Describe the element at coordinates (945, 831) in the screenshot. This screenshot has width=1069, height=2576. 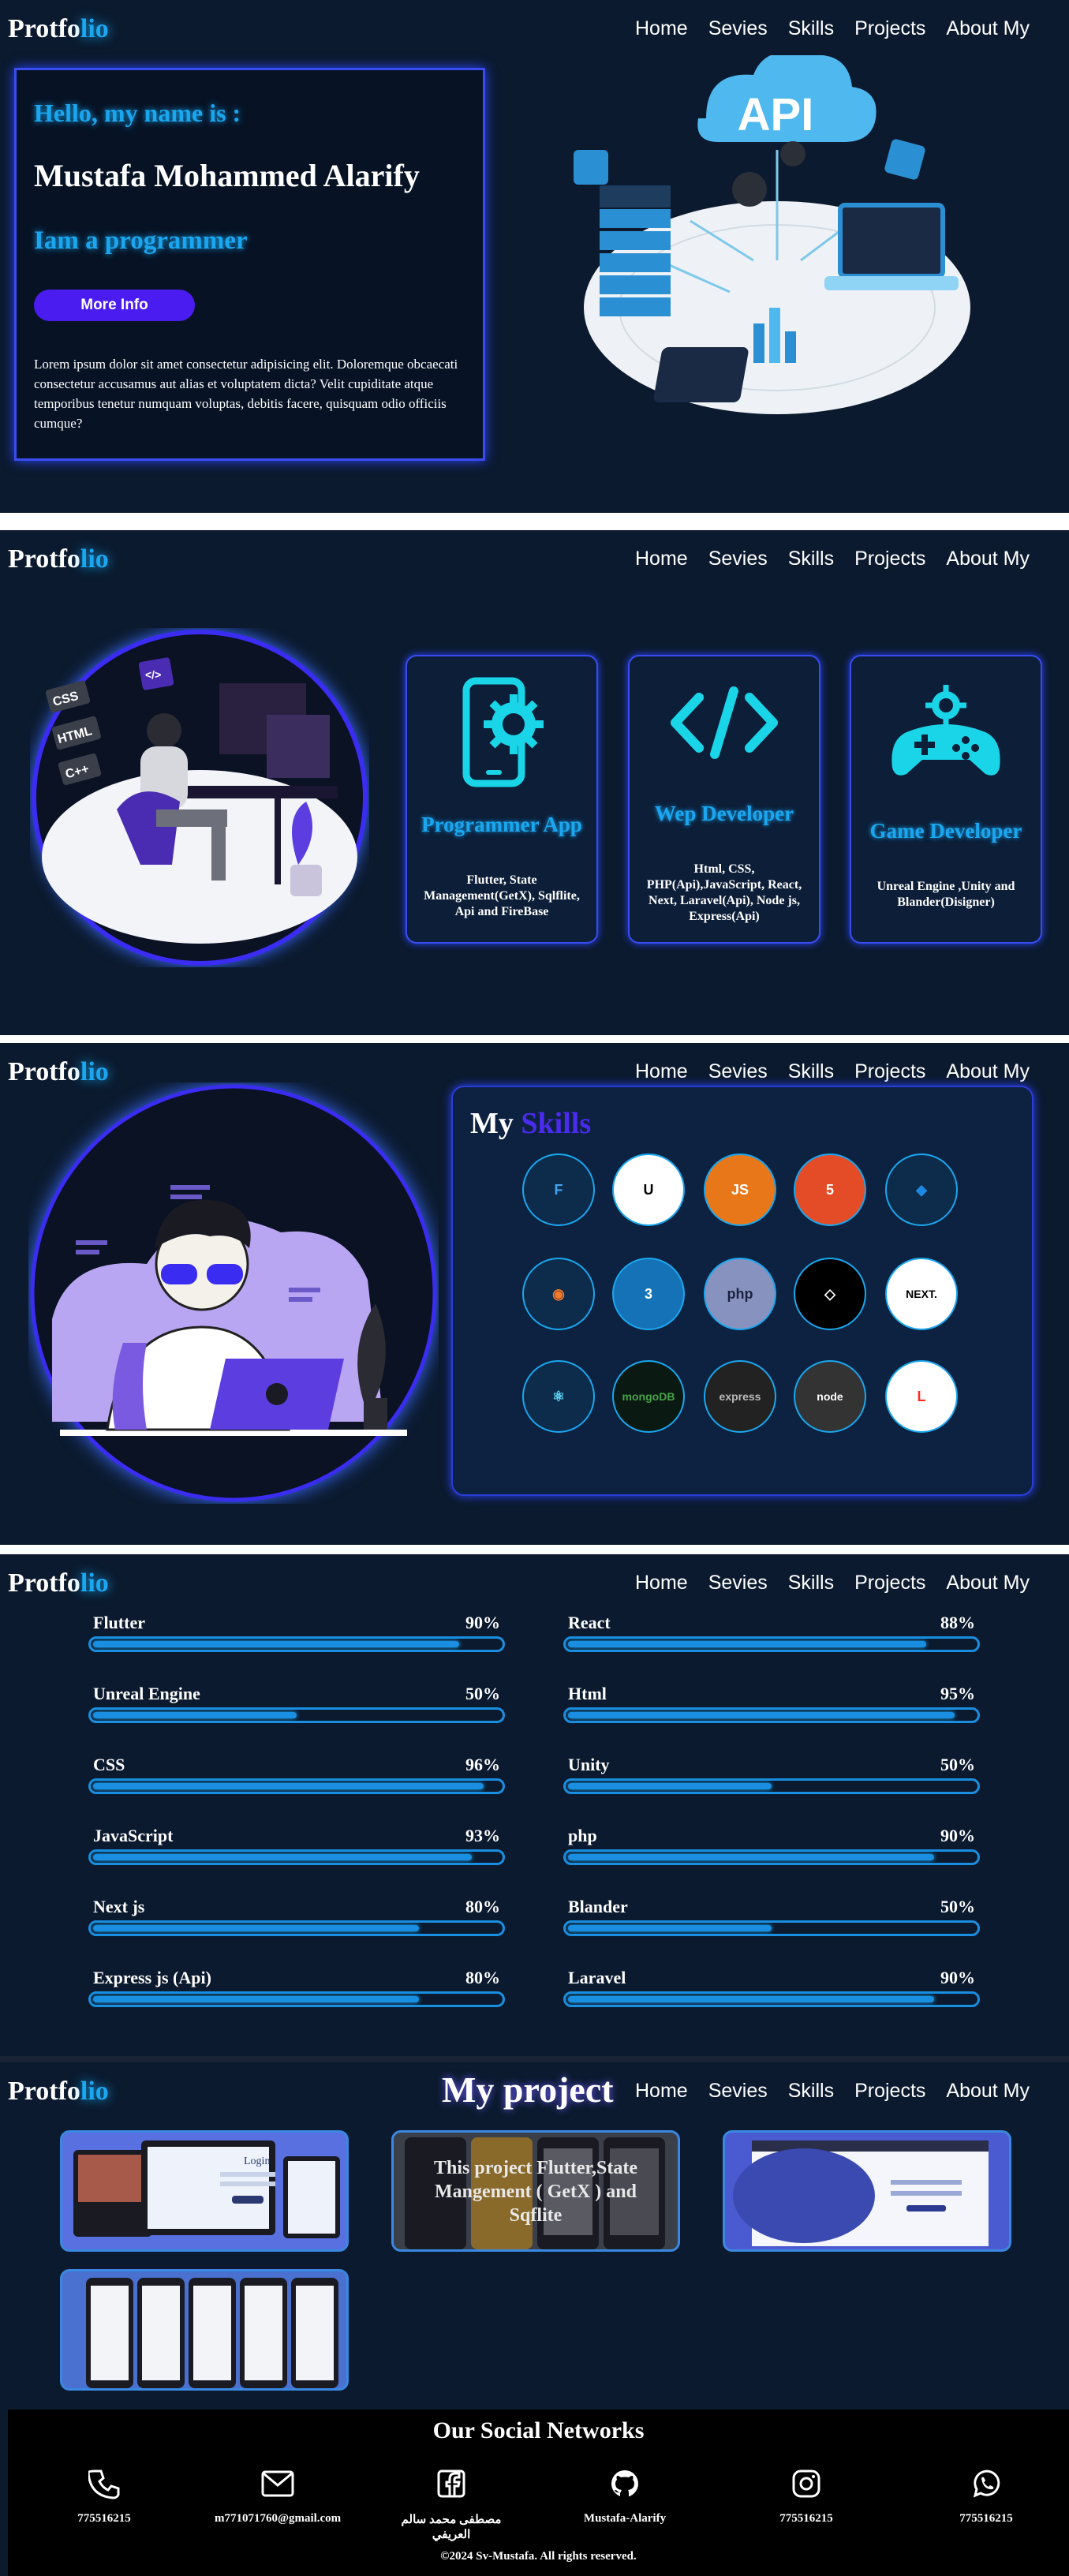
I see `service-title: Game Developer` at that location.